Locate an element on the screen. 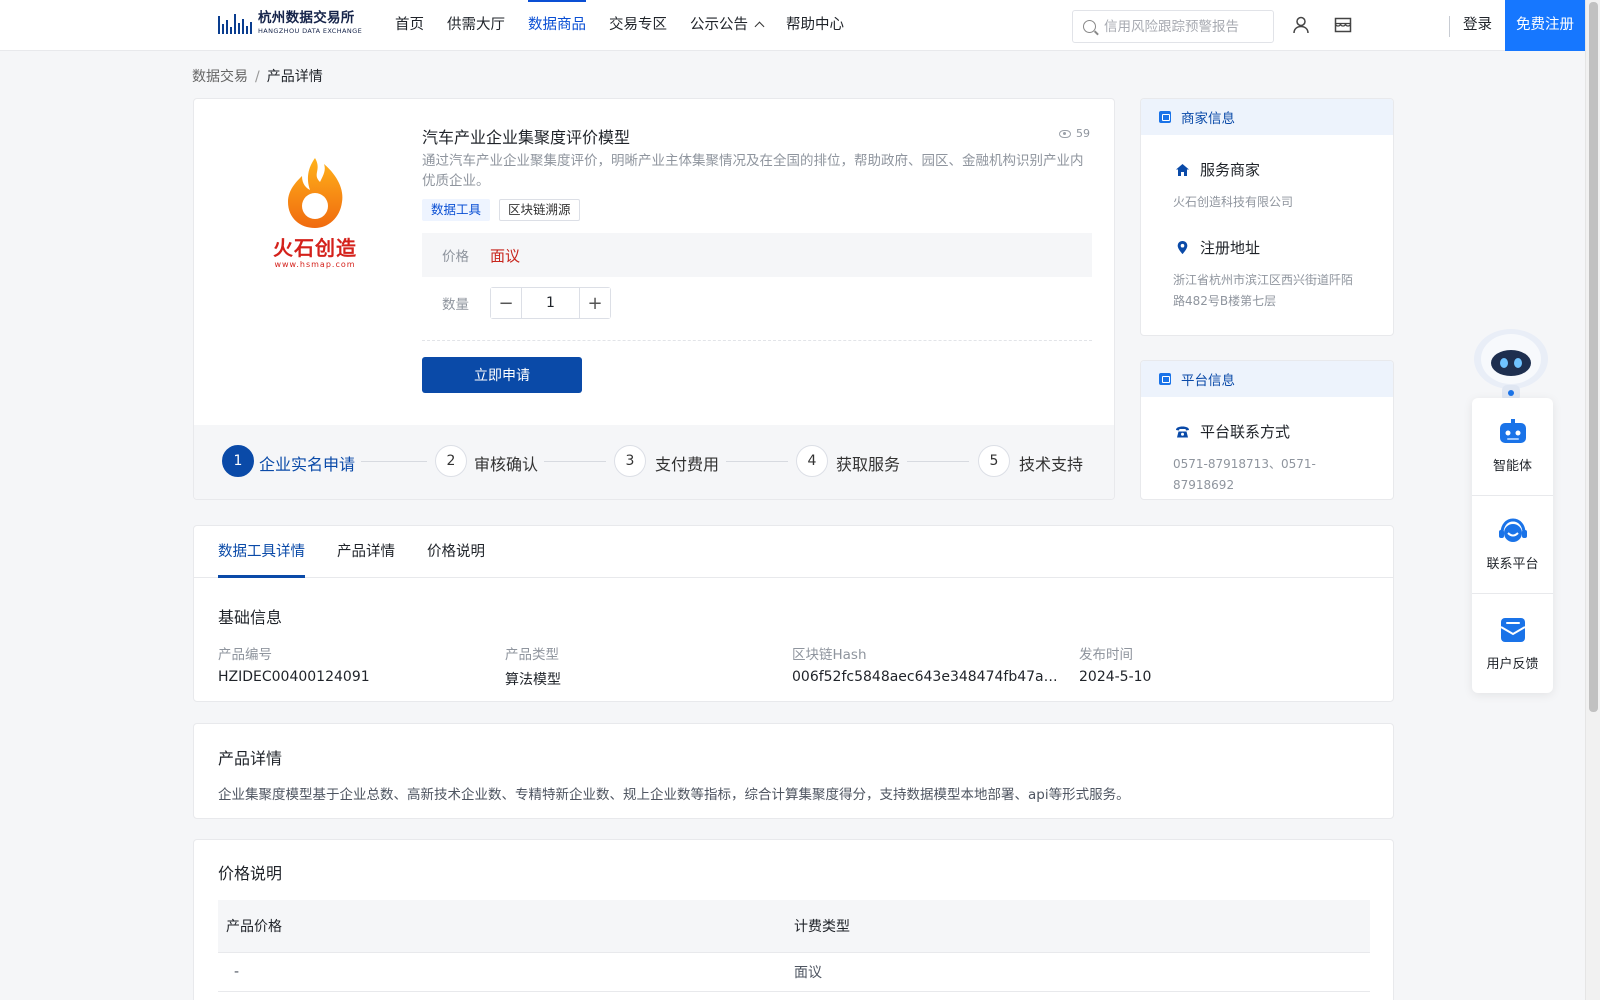  user-feedback-button: 用户反馈 is located at coordinates (1512, 643).